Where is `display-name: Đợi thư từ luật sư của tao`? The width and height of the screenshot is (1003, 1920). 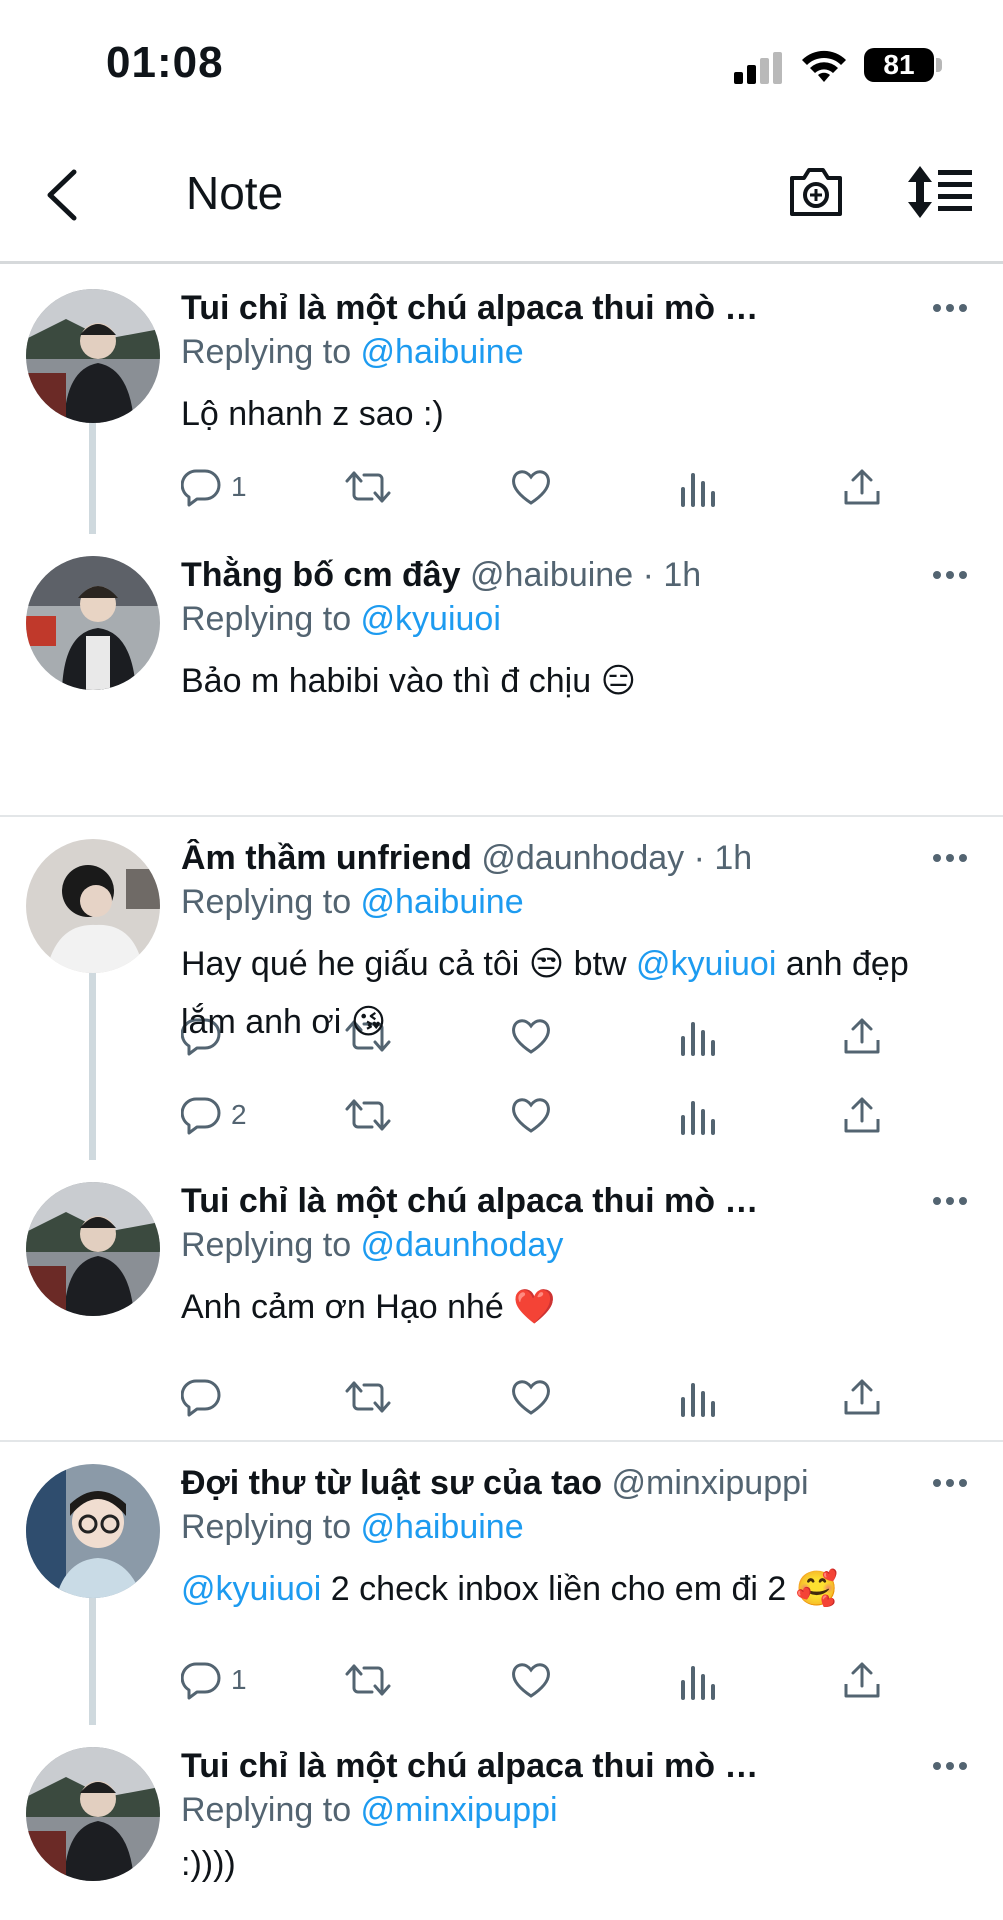 display-name: Đợi thư từ luật sư của tao is located at coordinates (391, 1483).